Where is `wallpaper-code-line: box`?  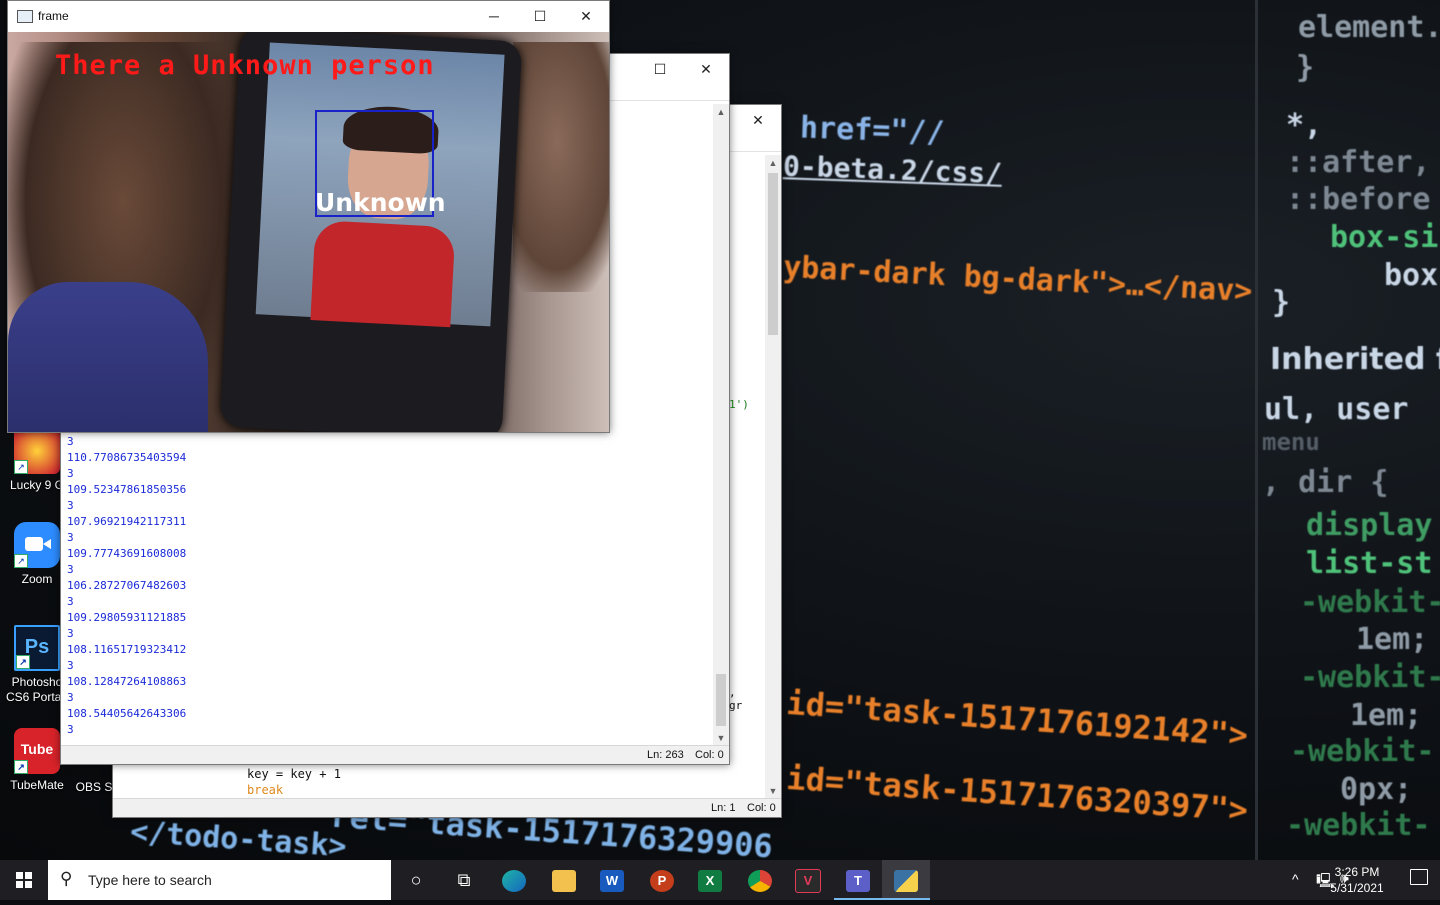 wallpaper-code-line: box is located at coordinates (1411, 275).